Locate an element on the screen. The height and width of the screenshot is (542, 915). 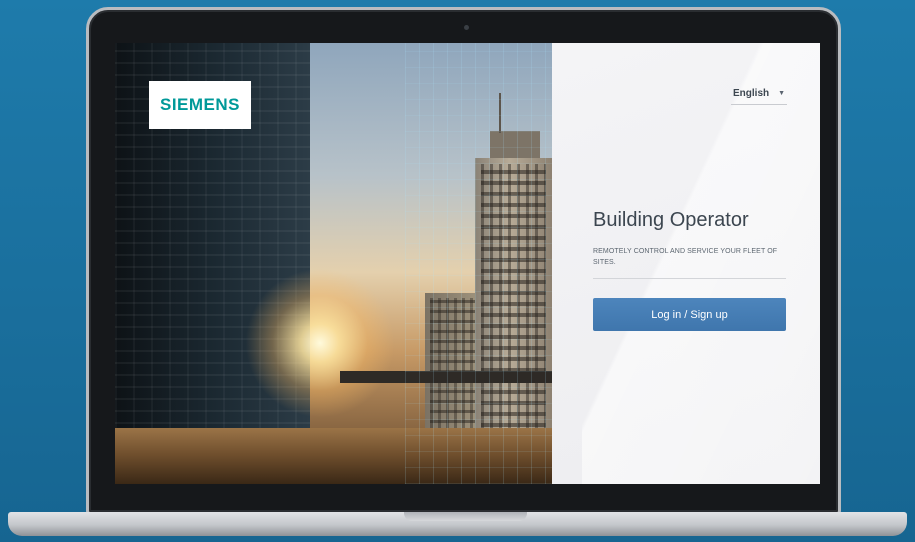
logo-text: SIEMENS is located at coordinates (200, 104).